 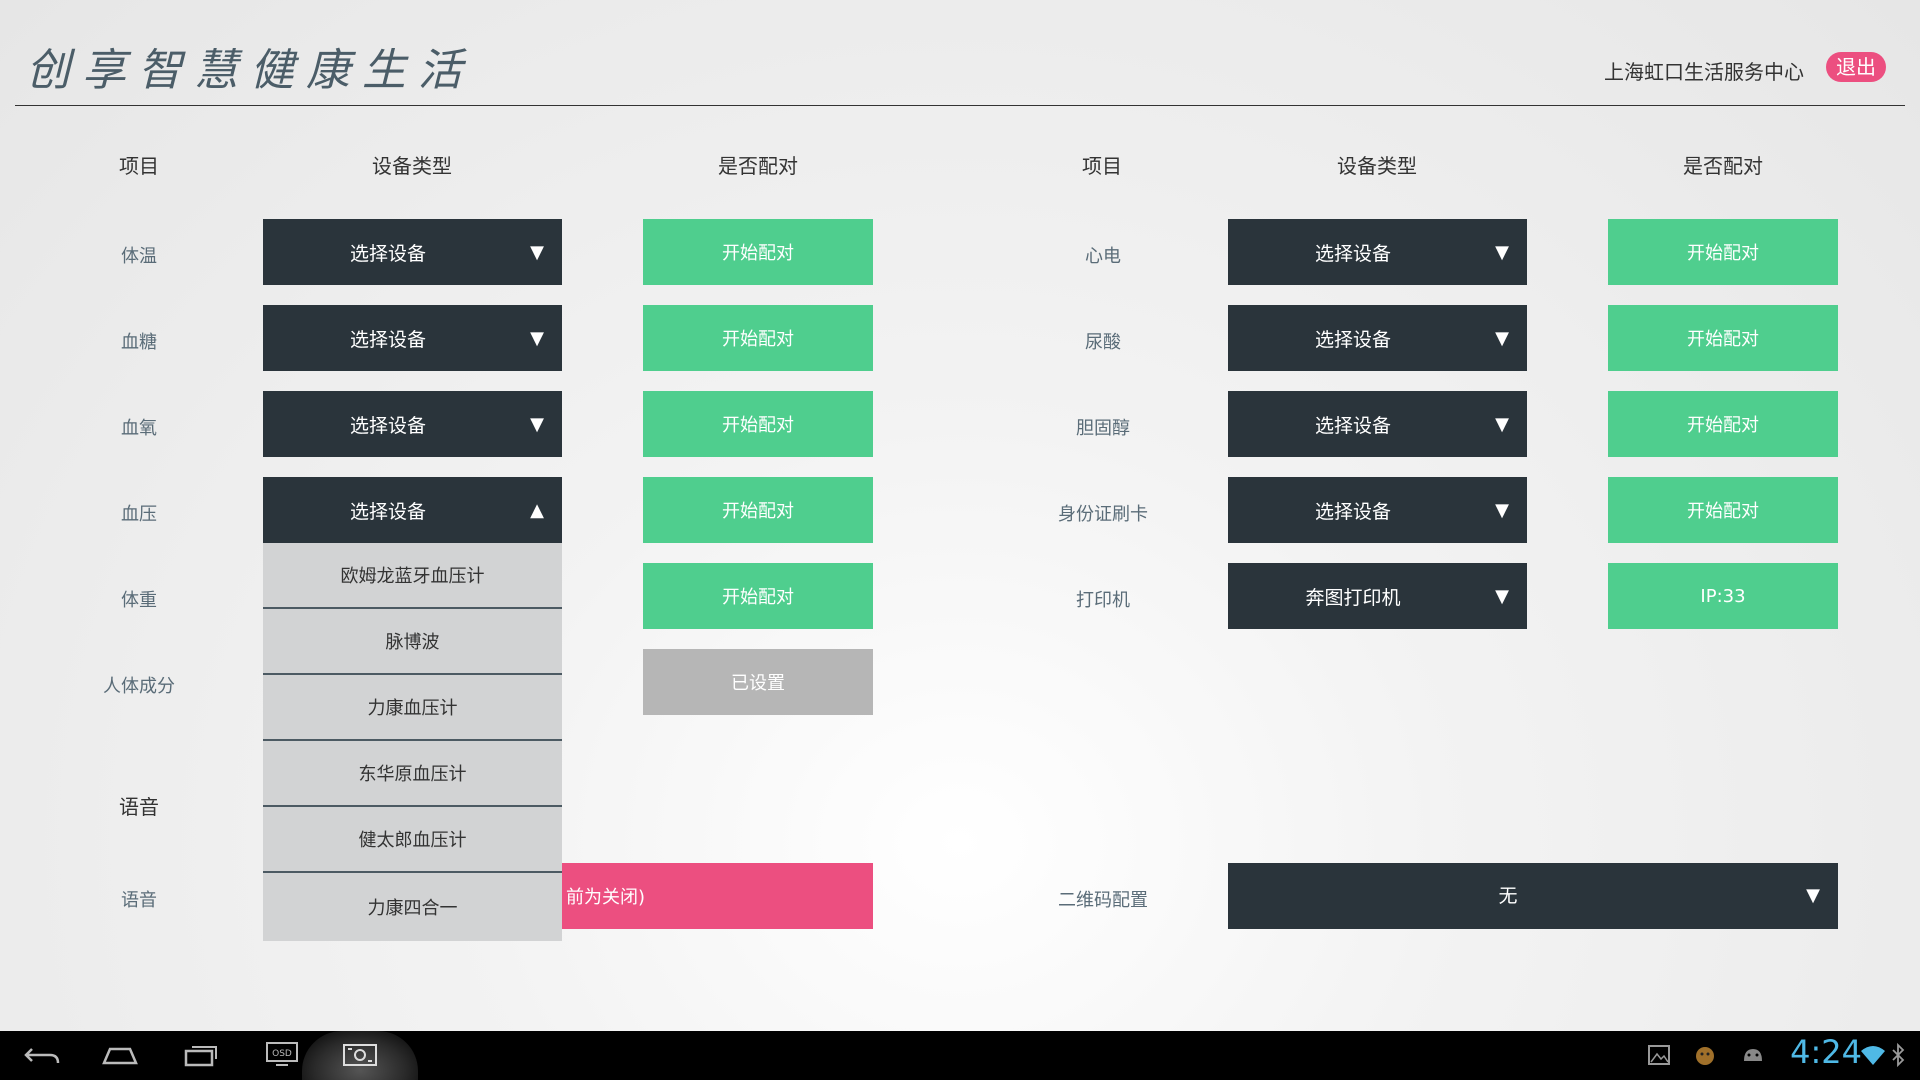 What do you see at coordinates (758, 510) in the screenshot?
I see `pair-button-blood-pressure: 开始配对` at bounding box center [758, 510].